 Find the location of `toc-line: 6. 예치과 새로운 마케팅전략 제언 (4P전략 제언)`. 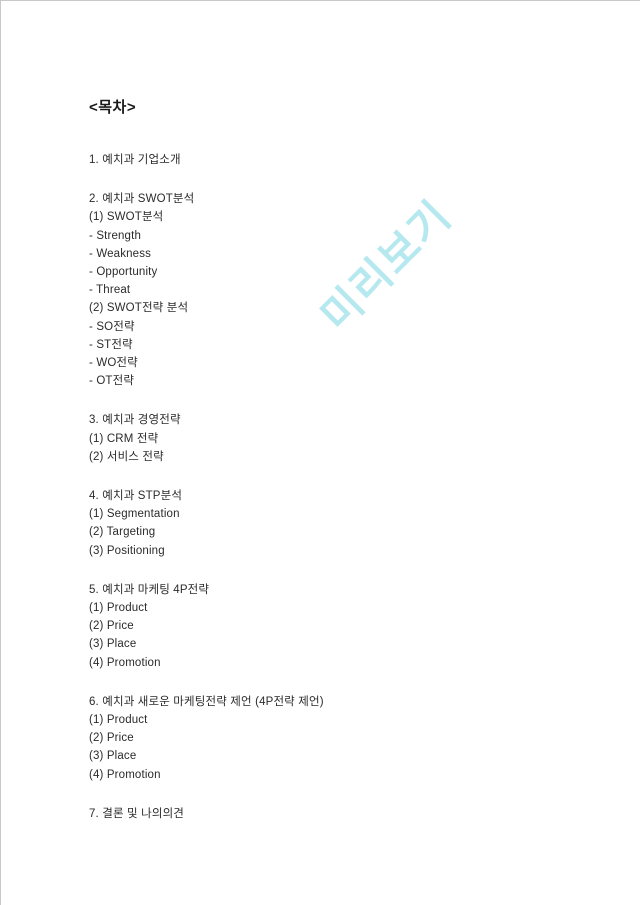

toc-line: 6. 예치과 새로운 마케팅전략 제언 (4P전략 제언) is located at coordinates (206, 701).